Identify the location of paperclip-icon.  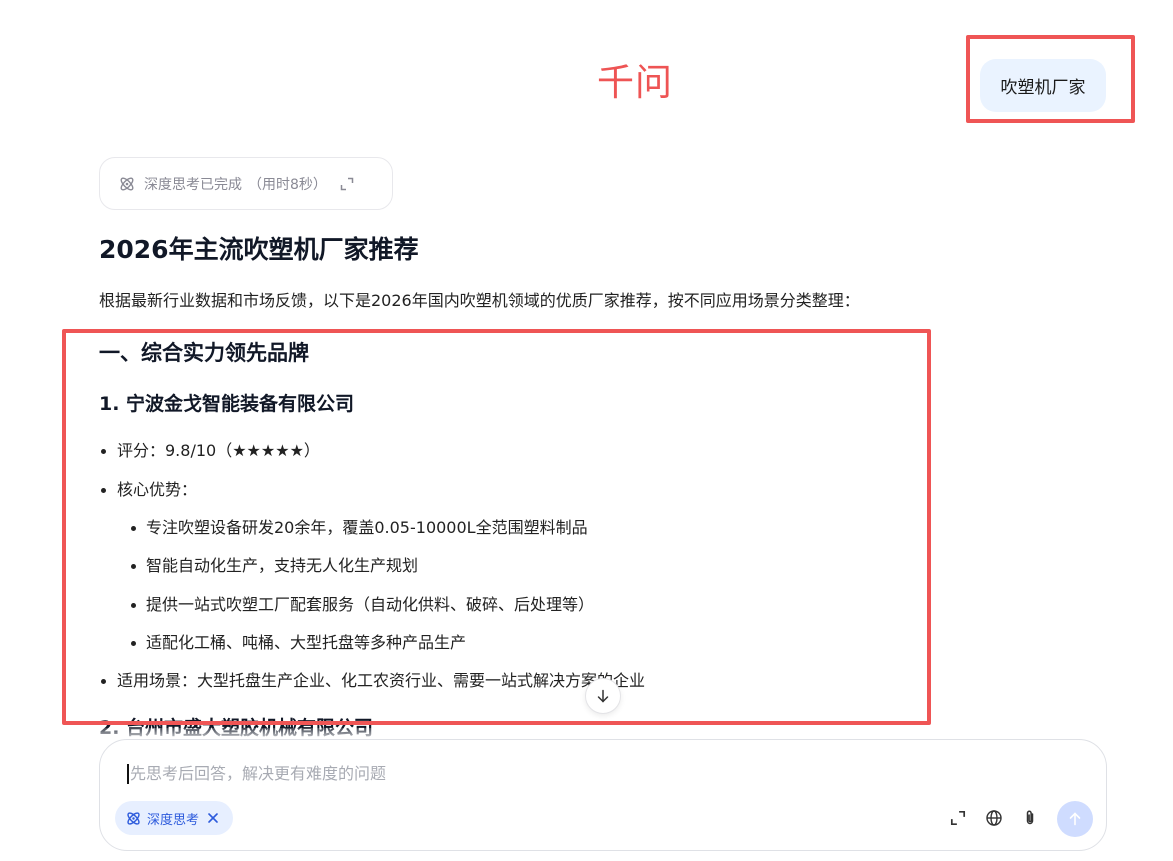
(1030, 818).